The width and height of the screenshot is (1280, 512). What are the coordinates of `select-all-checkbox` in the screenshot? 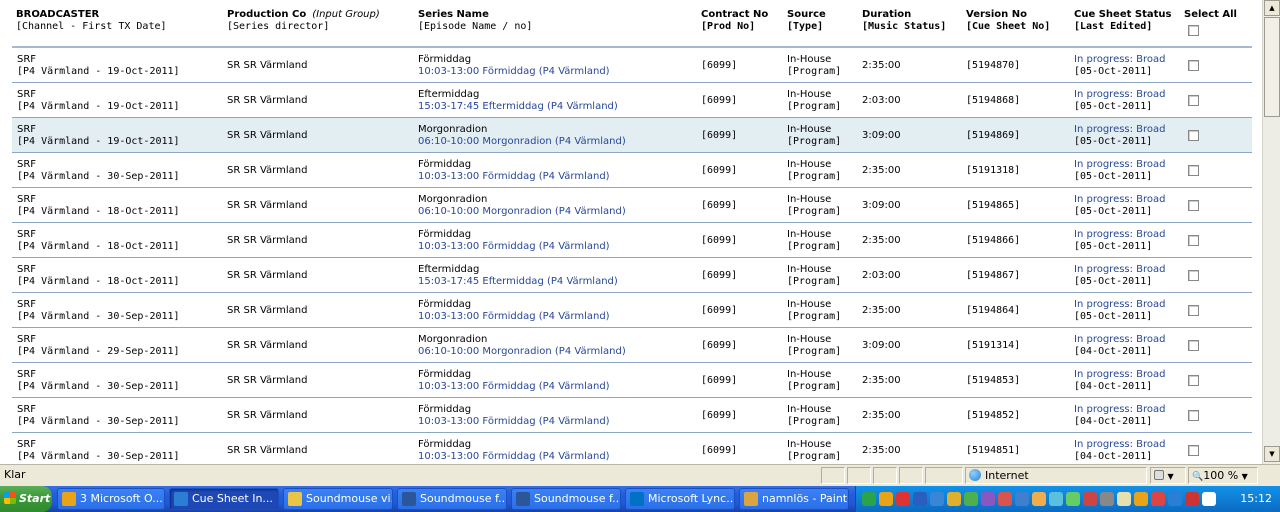 It's located at (1193, 30).